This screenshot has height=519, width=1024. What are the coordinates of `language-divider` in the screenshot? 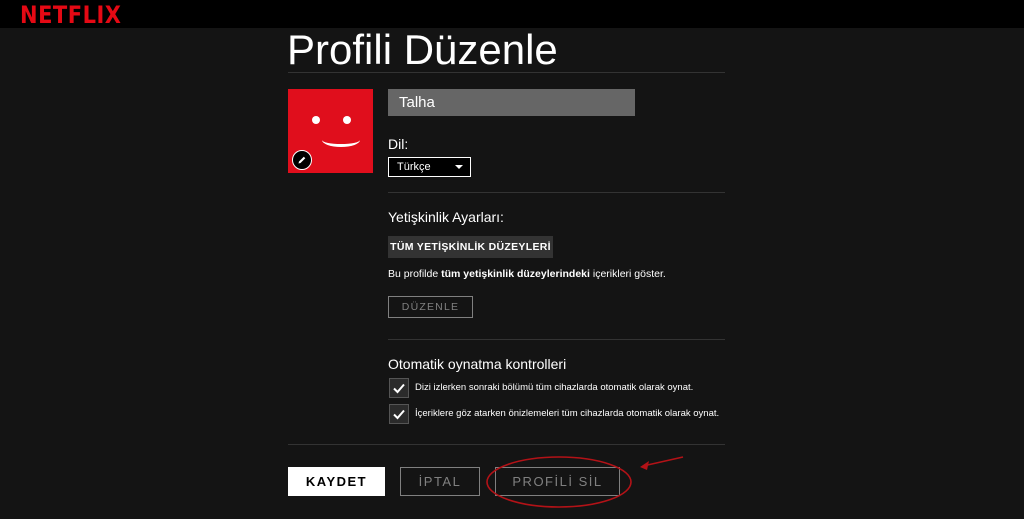 It's located at (556, 192).